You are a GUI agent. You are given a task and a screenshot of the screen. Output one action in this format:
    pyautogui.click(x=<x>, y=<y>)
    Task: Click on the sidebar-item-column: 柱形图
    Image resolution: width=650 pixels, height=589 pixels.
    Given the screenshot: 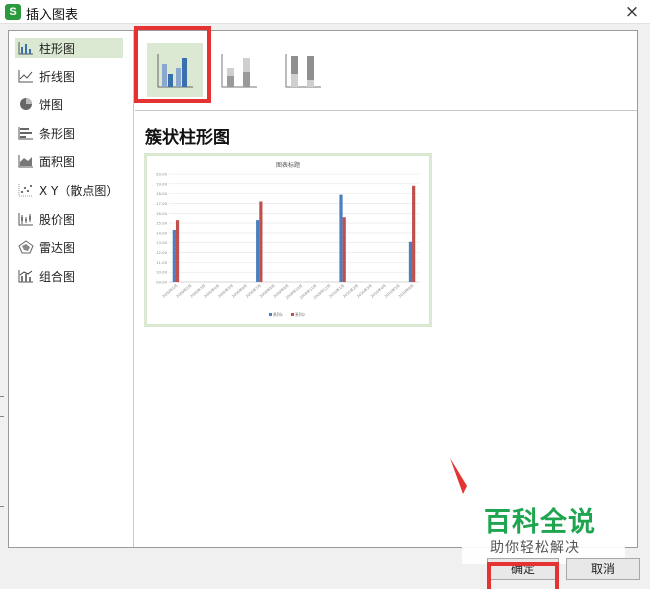 What is the action you would take?
    pyautogui.click(x=69, y=48)
    